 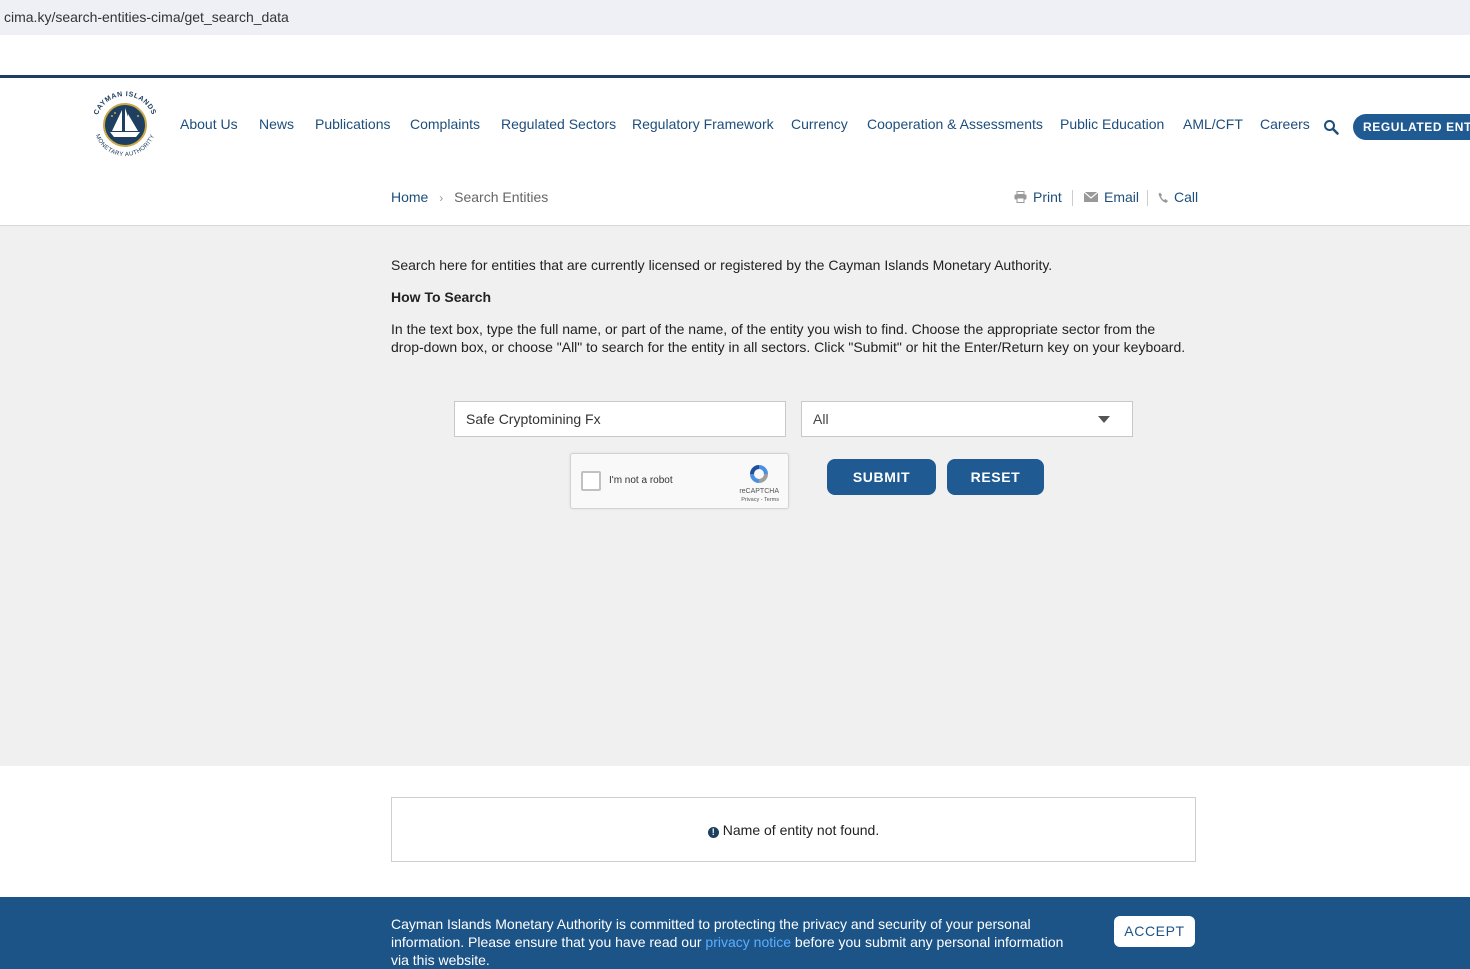 What do you see at coordinates (558, 124) in the screenshot?
I see `nav-item-regulated-sectors: Regulated Sectors` at bounding box center [558, 124].